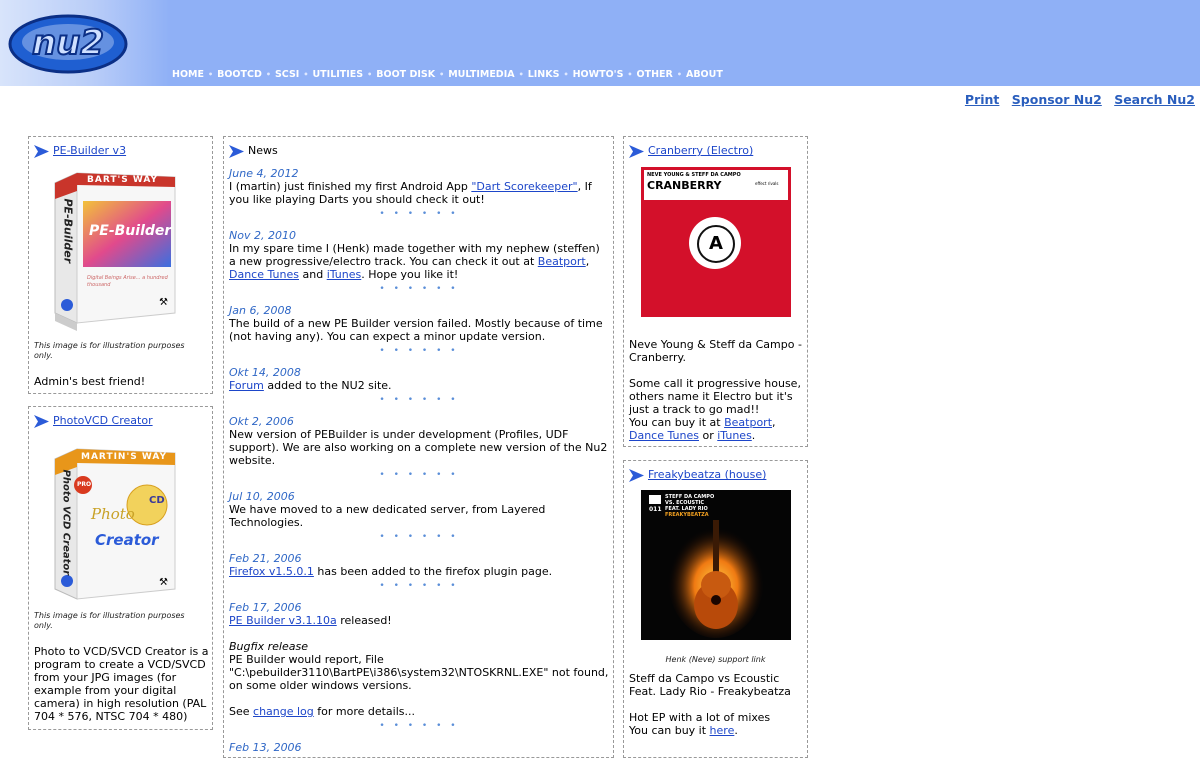 This screenshot has width=1200, height=758. Describe the element at coordinates (715, 659) in the screenshot. I see `support-link-note: Henk (Neve) support link` at that location.